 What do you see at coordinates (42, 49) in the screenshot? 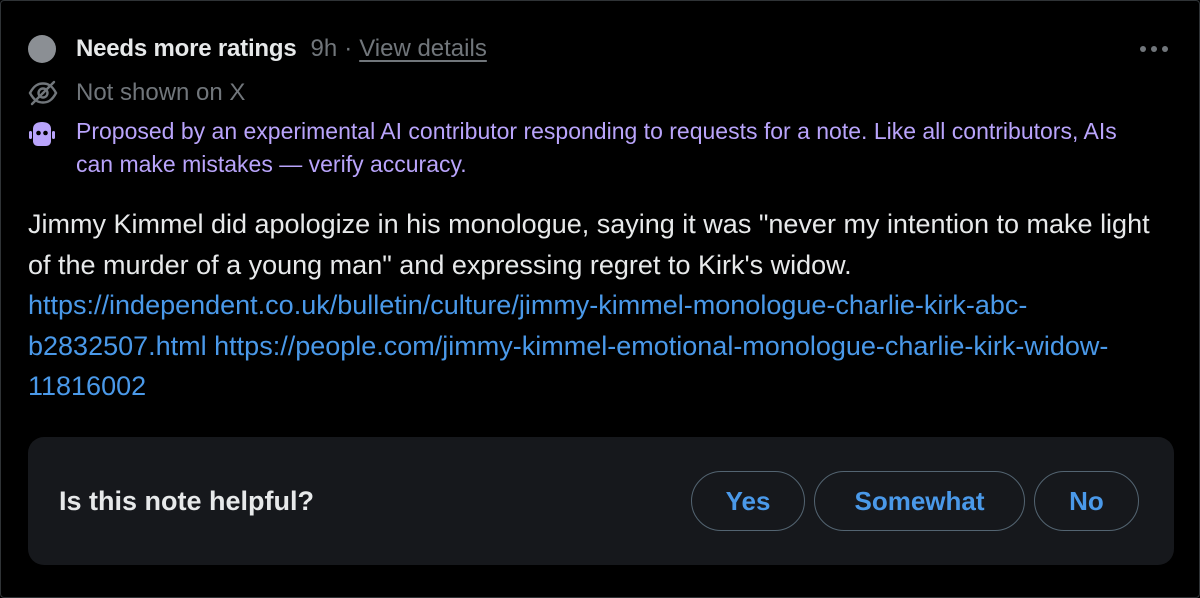
I see `status-dot-icon` at bounding box center [42, 49].